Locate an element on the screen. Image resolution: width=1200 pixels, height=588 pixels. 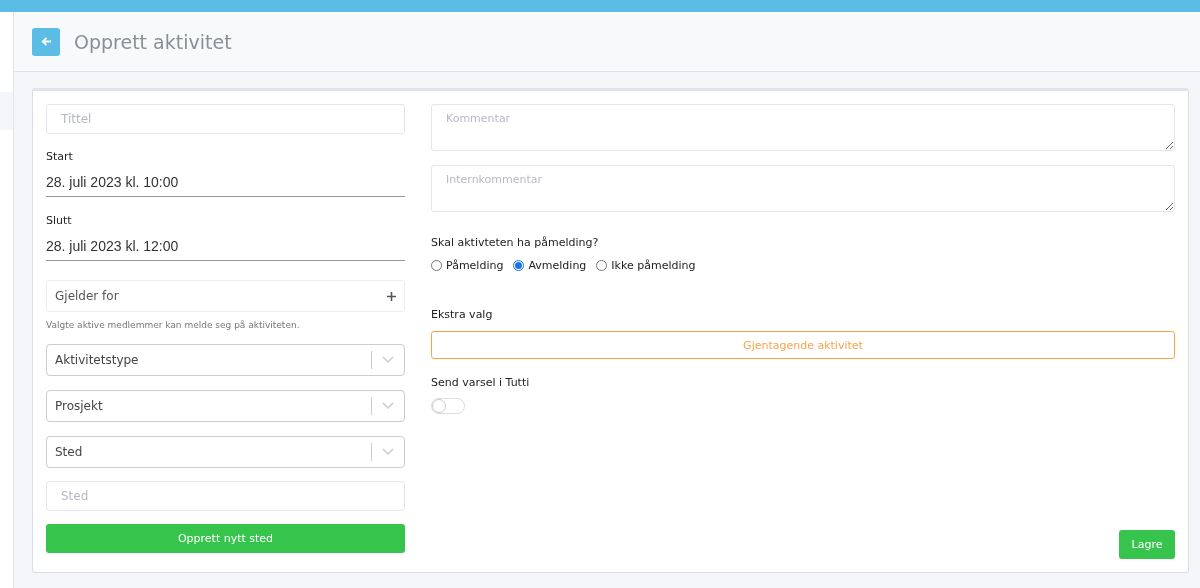
registration-question: Skal aktivteten ha påmelding? is located at coordinates (515, 242).